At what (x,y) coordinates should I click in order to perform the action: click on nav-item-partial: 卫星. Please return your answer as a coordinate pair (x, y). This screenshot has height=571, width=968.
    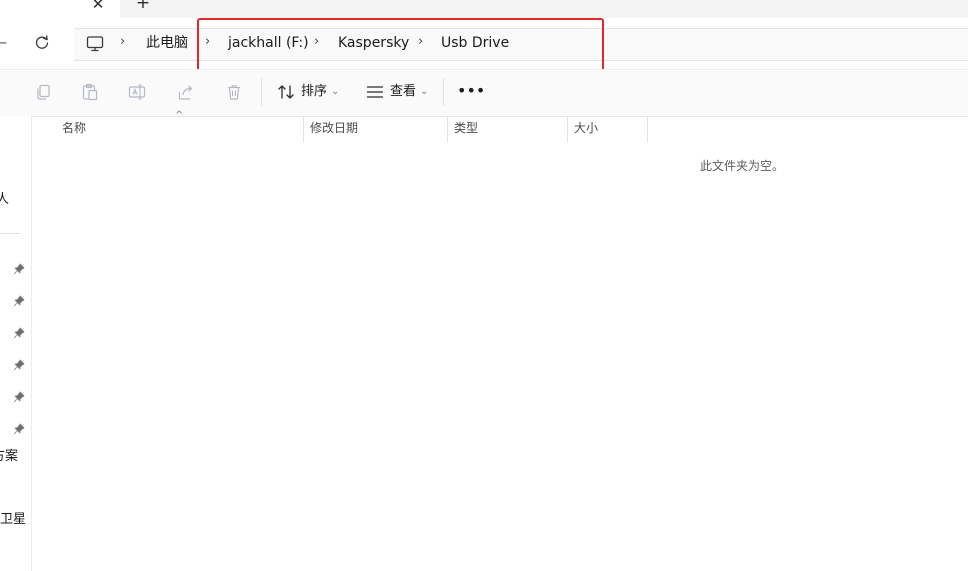
    Looking at the image, I should click on (13, 520).